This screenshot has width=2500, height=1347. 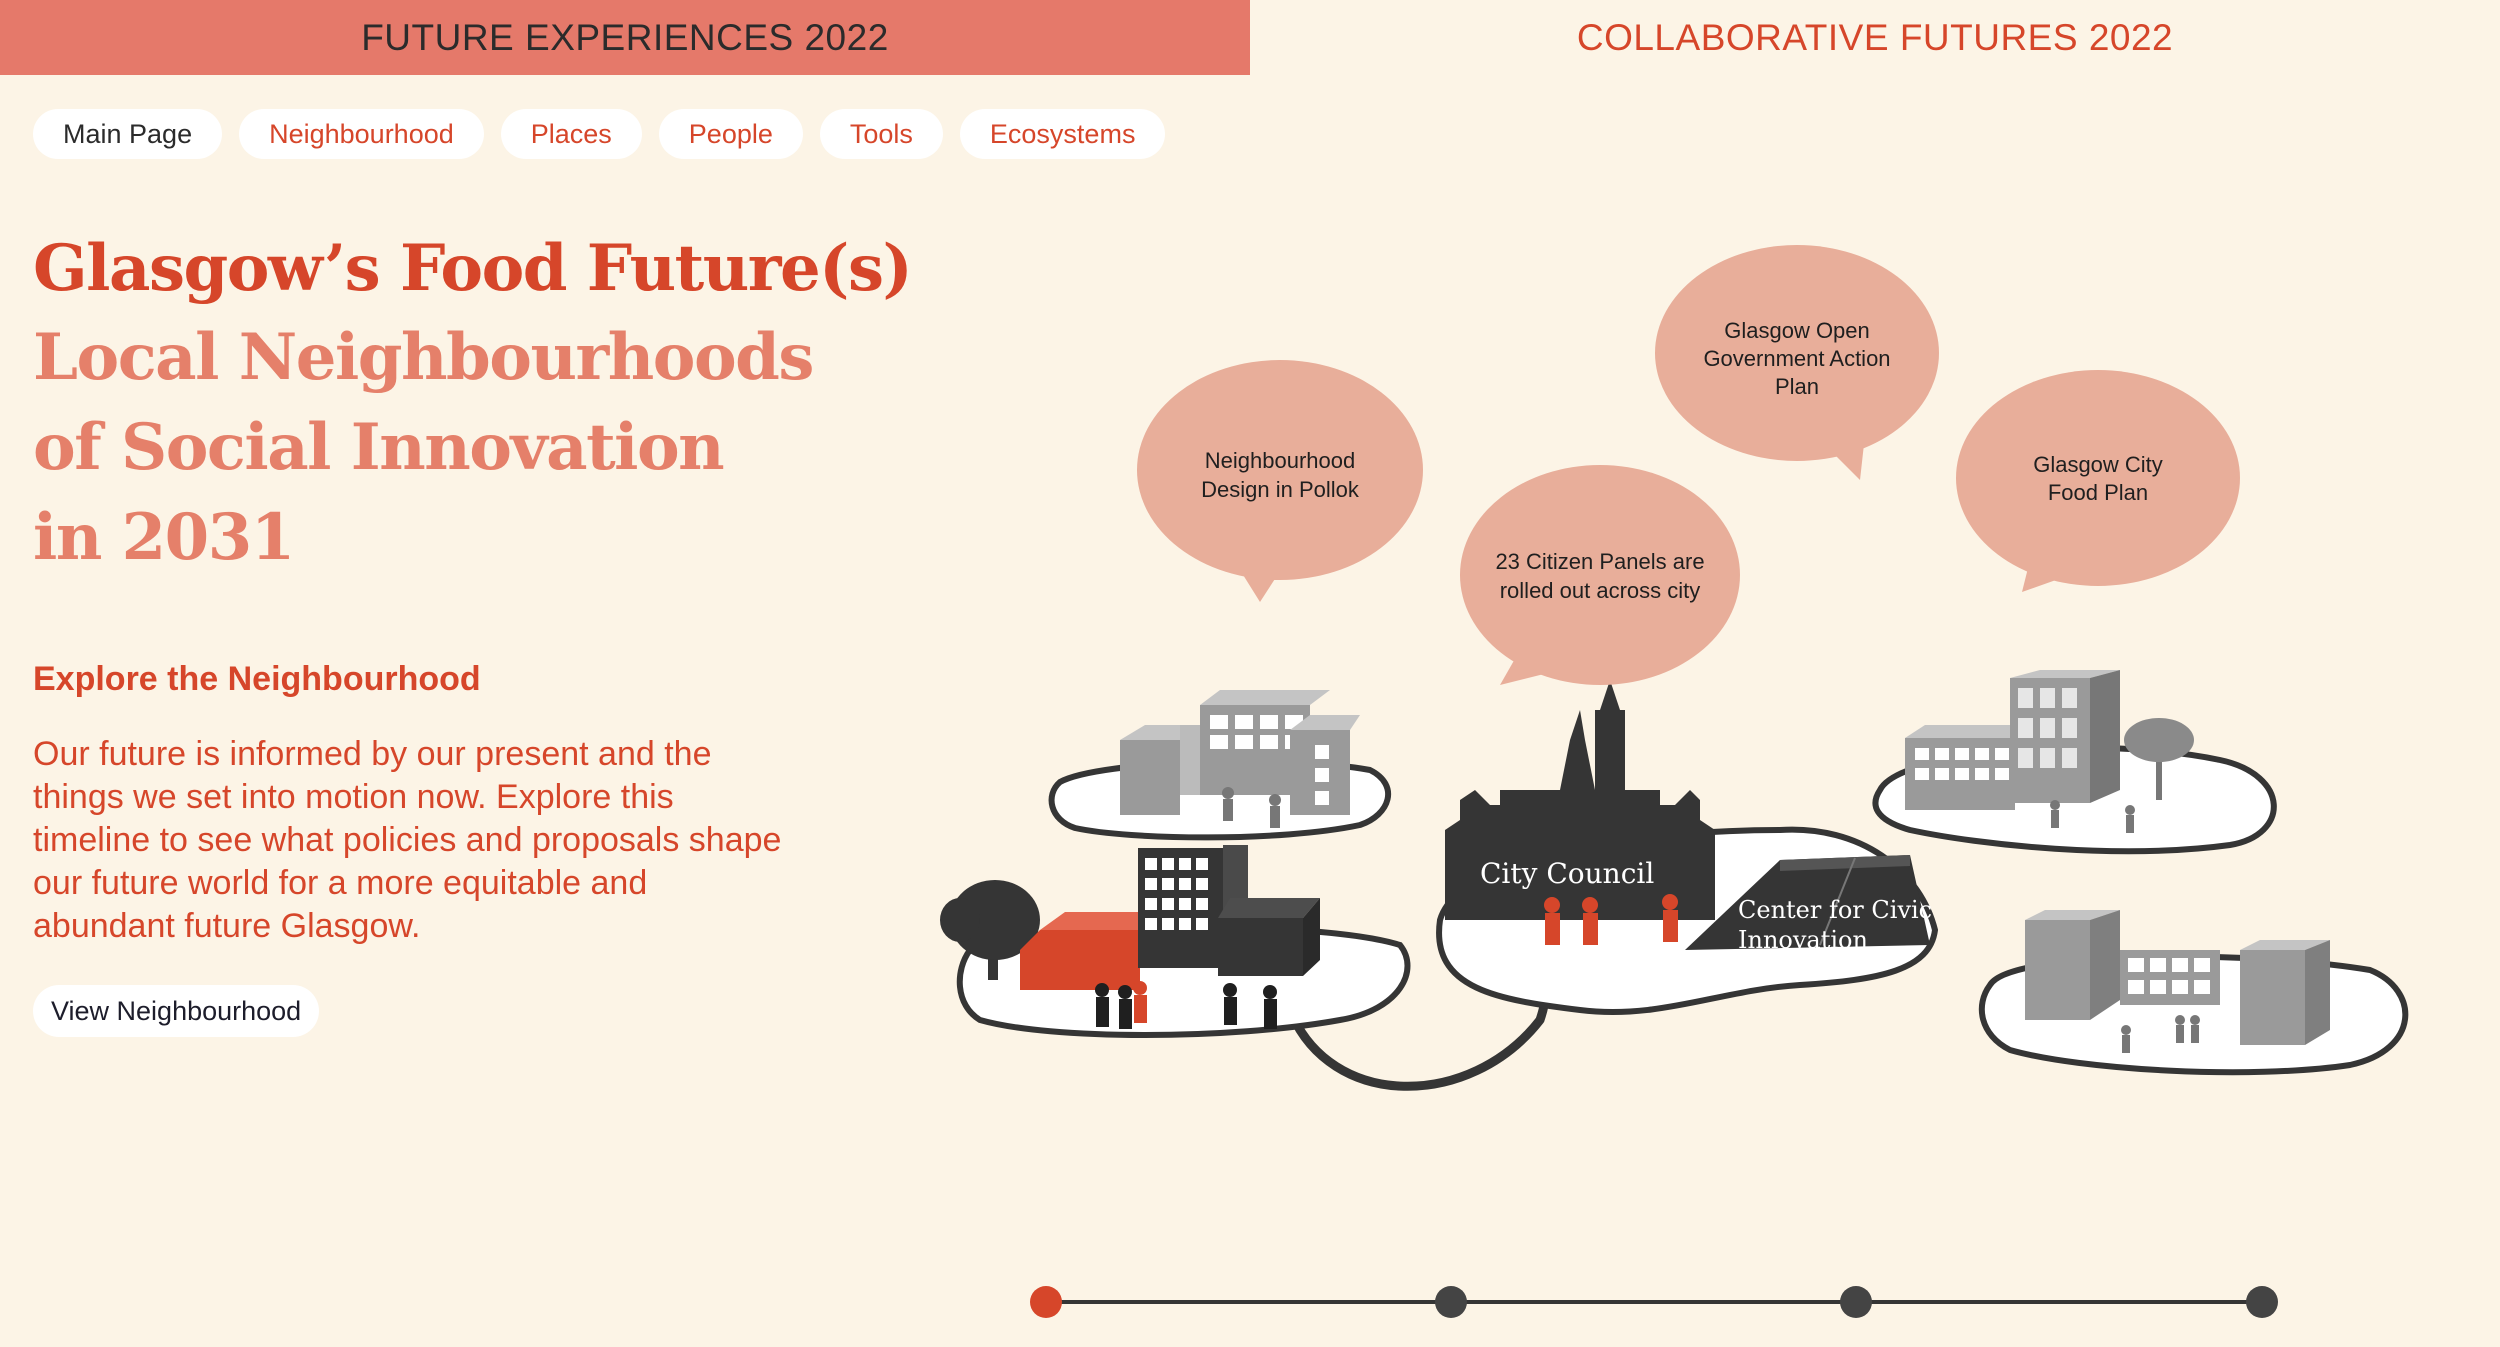 I want to click on city-council-label: City Council, so click(x=1567, y=873).